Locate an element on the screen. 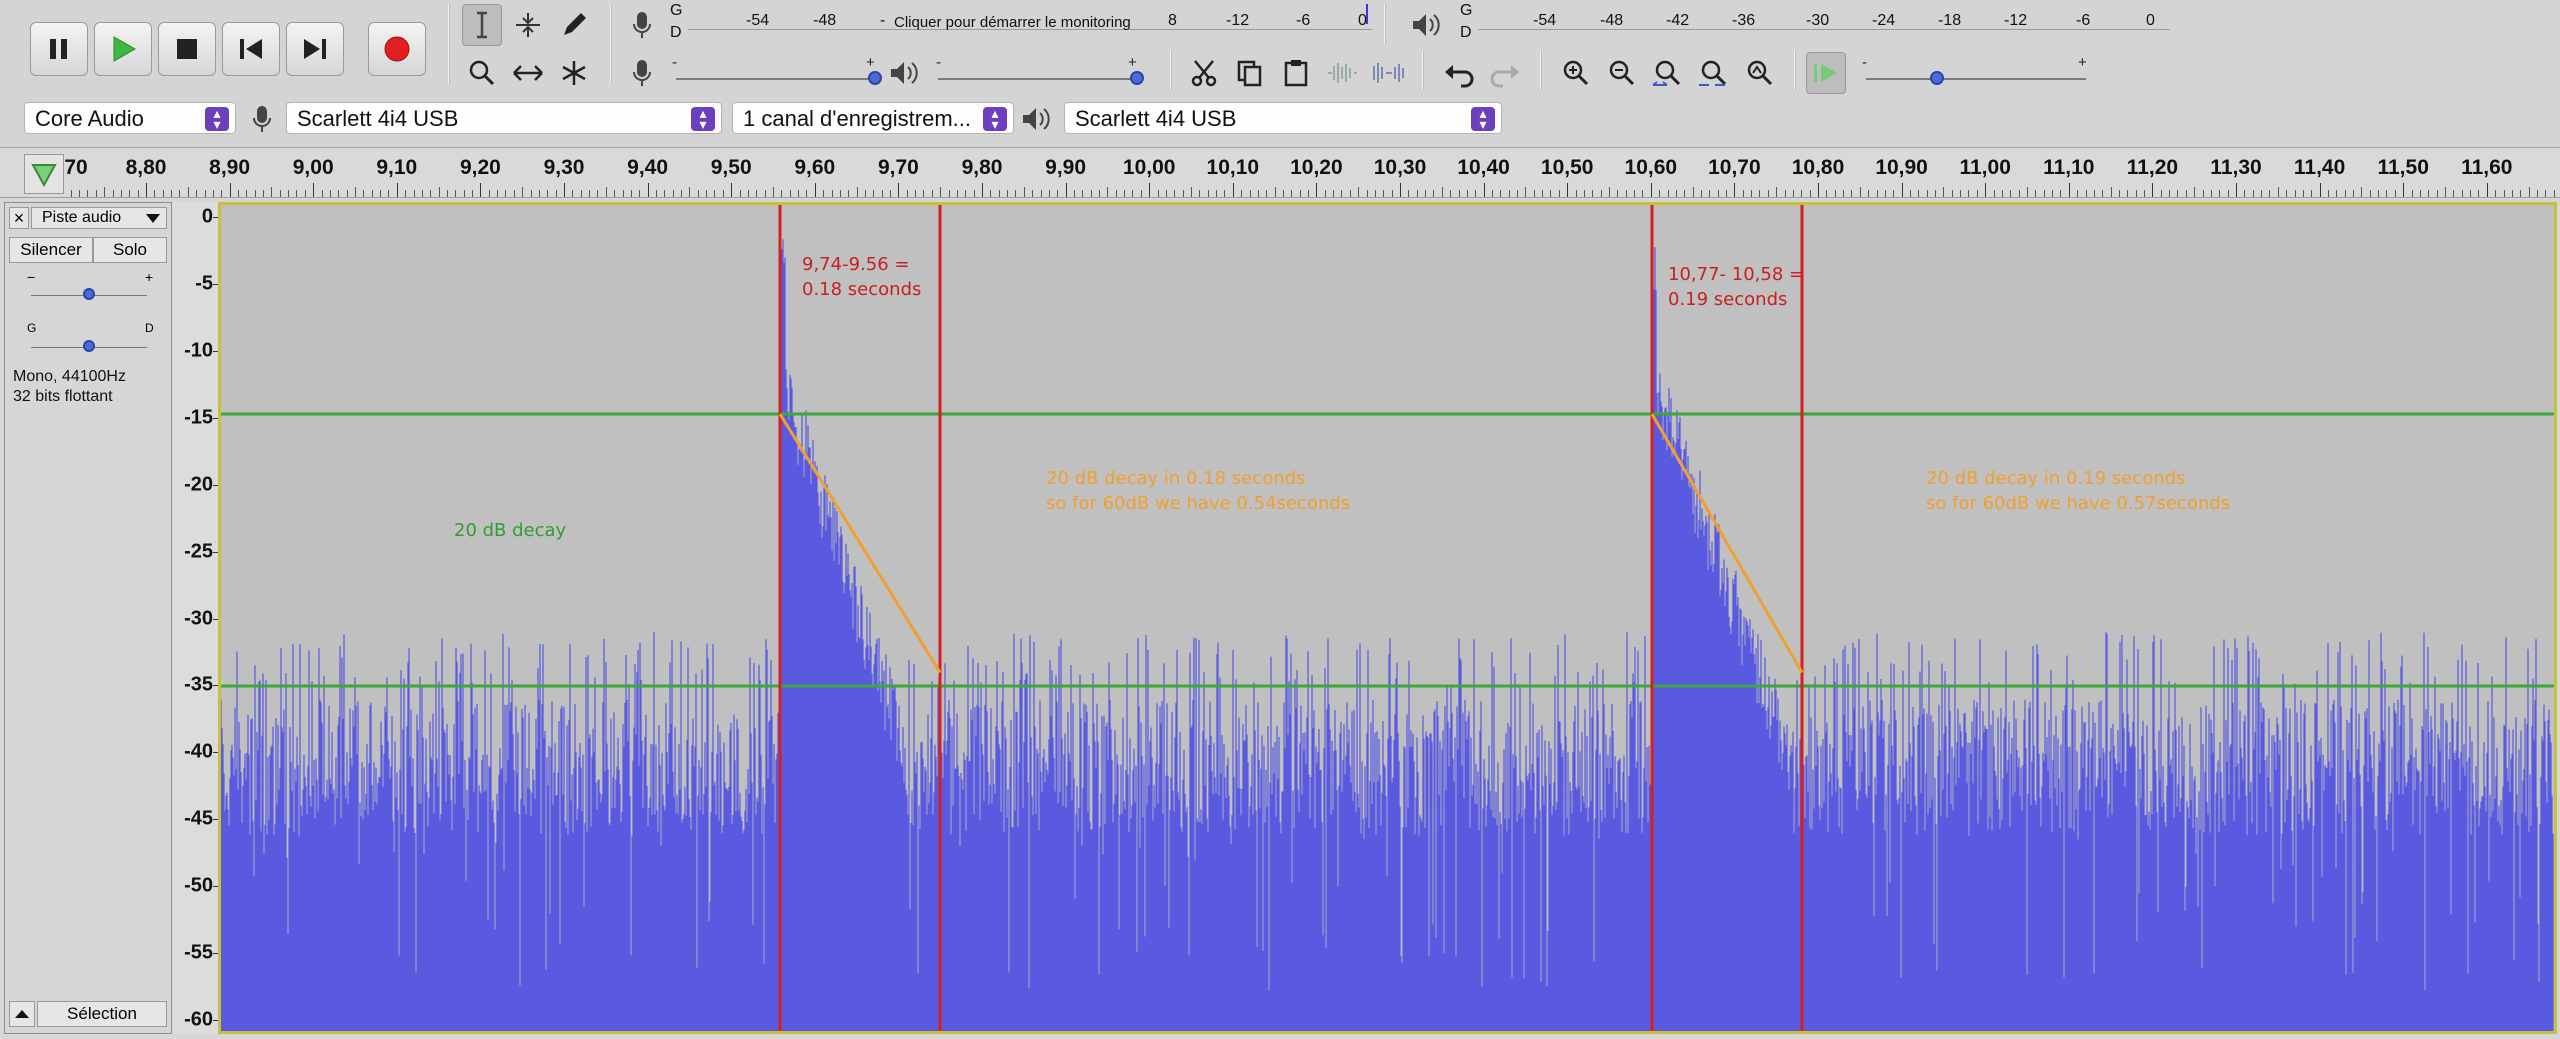 The height and width of the screenshot is (1039, 2560). track-name-menu: Piste audio is located at coordinates (99, 218).